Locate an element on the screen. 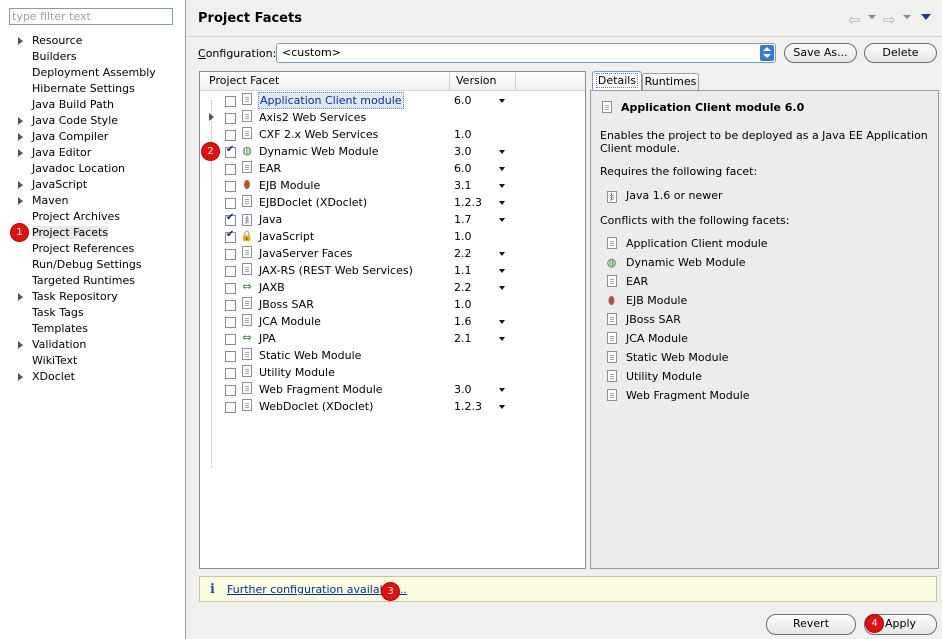 The image size is (942, 639). col-header-facet: Project Facet is located at coordinates (326, 81).